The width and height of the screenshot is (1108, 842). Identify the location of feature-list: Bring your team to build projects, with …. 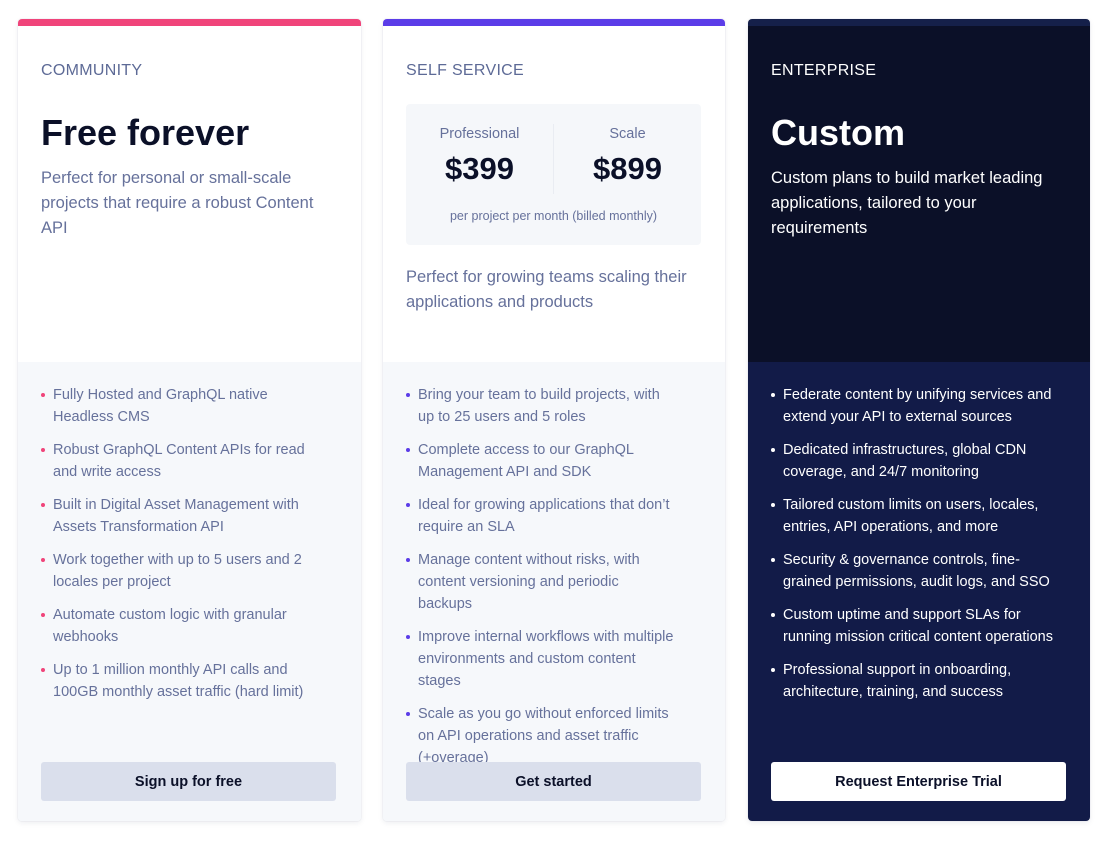
(554, 576).